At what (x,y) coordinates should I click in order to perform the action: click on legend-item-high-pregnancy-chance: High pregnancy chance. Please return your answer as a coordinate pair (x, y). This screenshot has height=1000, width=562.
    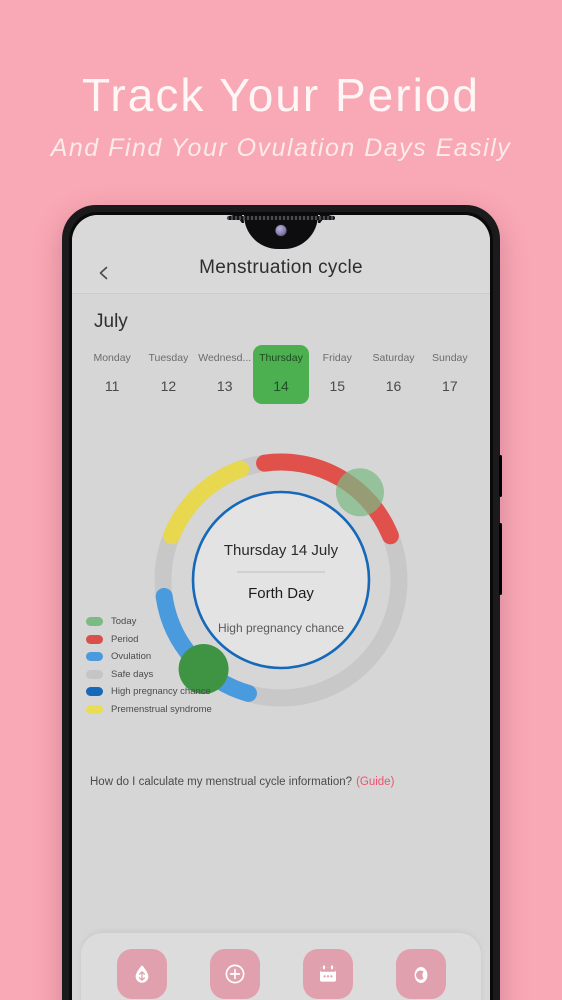
    Looking at the image, I should click on (149, 691).